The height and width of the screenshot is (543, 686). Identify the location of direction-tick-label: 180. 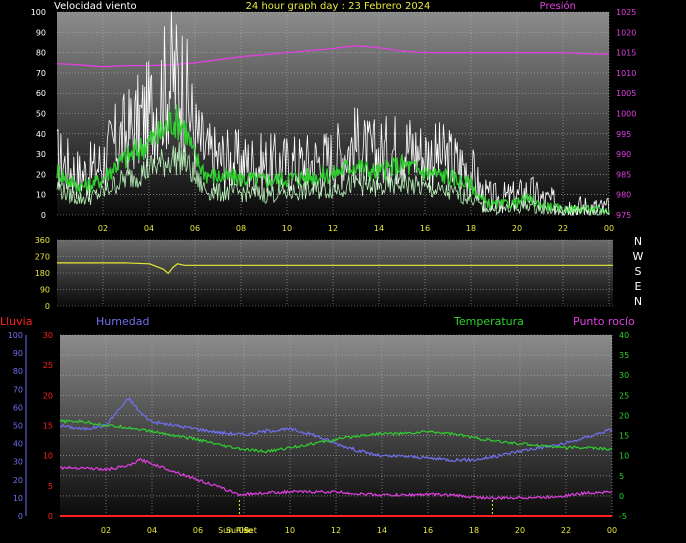
(42, 273).